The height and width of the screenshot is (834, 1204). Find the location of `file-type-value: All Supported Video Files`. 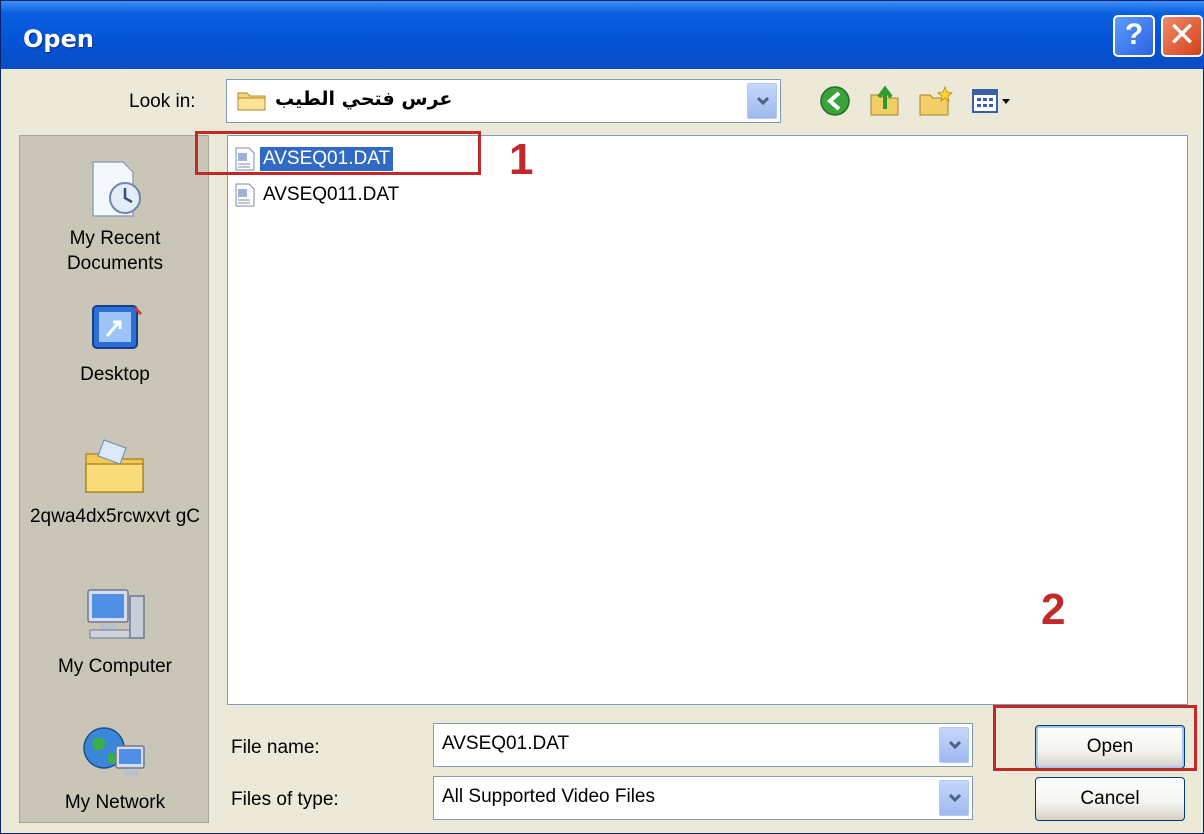

file-type-value: All Supported Video Files is located at coordinates (548, 796).